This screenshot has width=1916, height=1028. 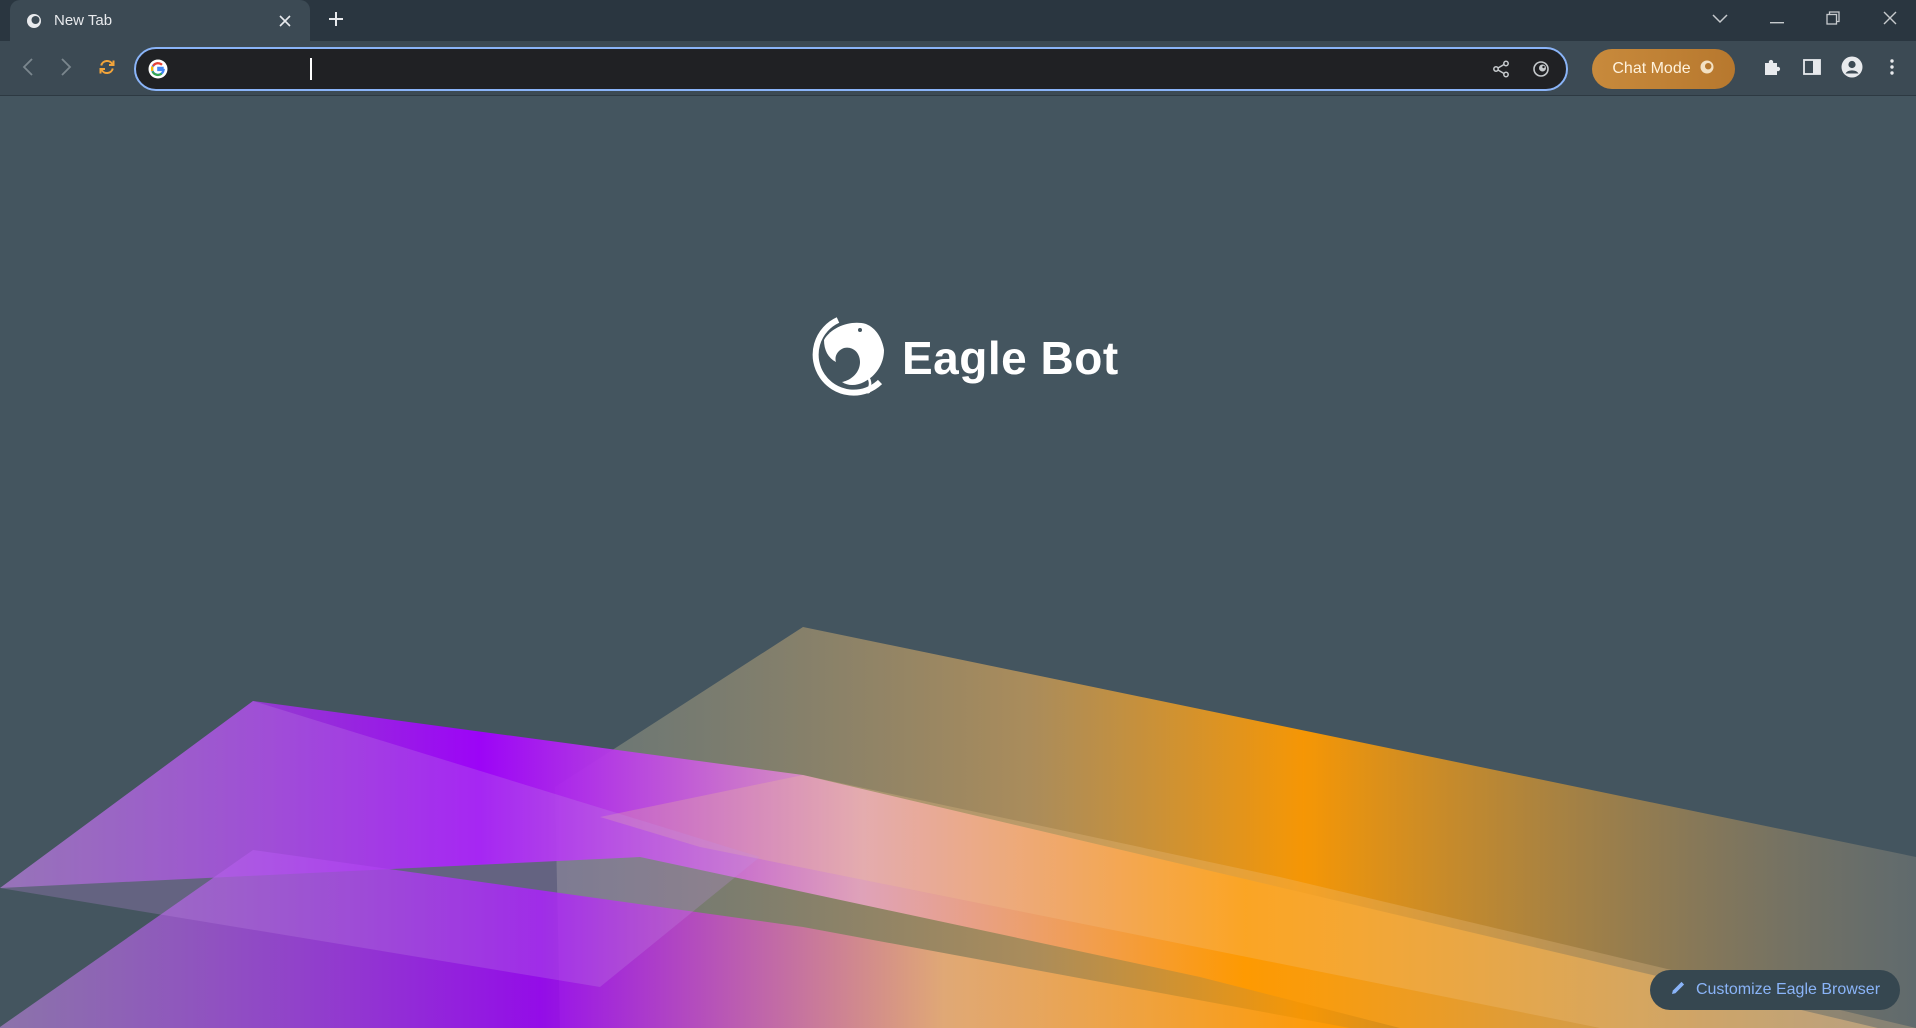 I want to click on restore-button, so click(x=1833, y=20).